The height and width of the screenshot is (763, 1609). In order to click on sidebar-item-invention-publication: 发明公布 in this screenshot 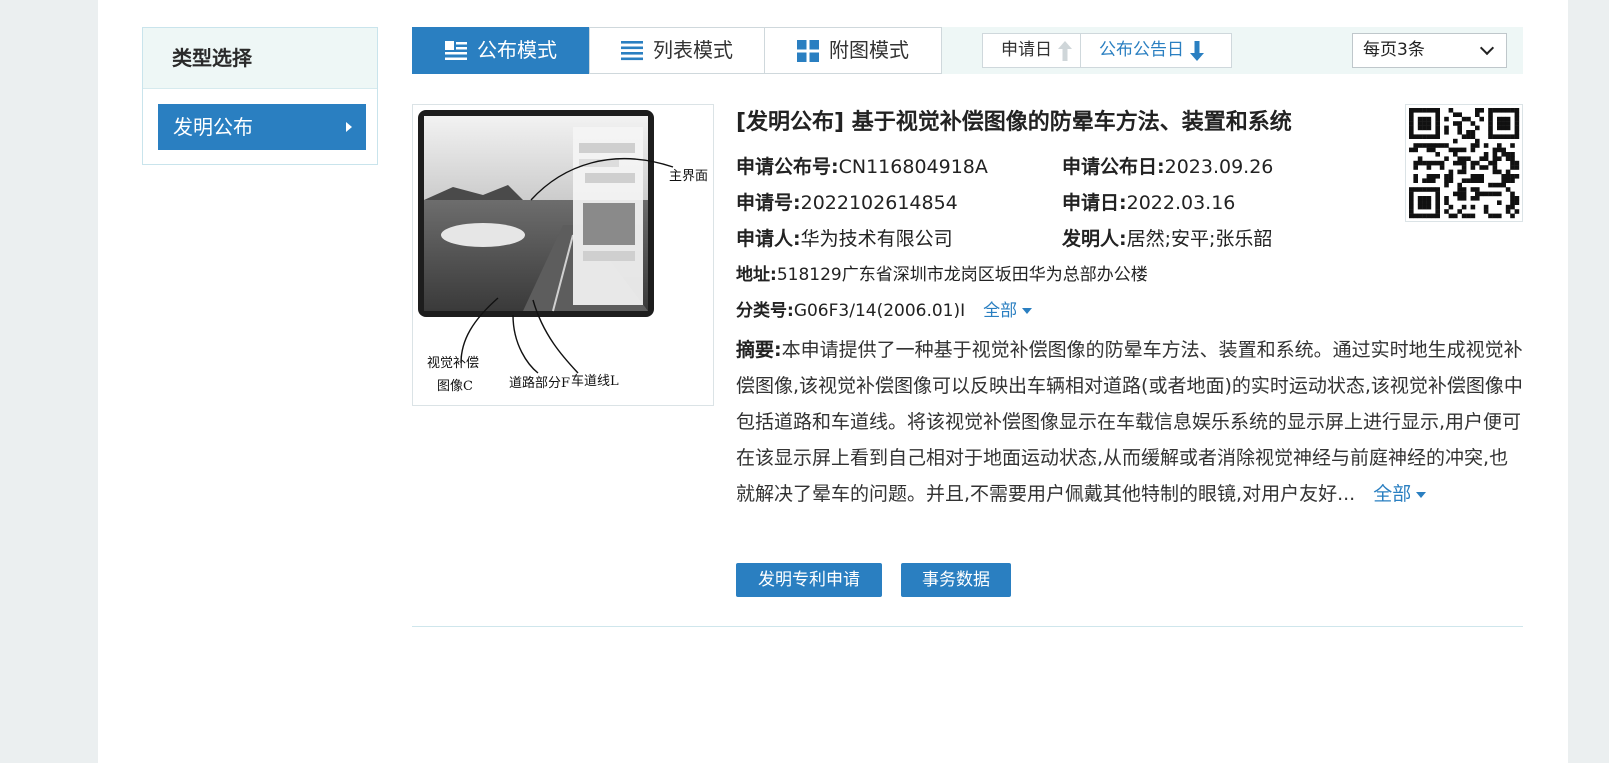, I will do `click(262, 127)`.